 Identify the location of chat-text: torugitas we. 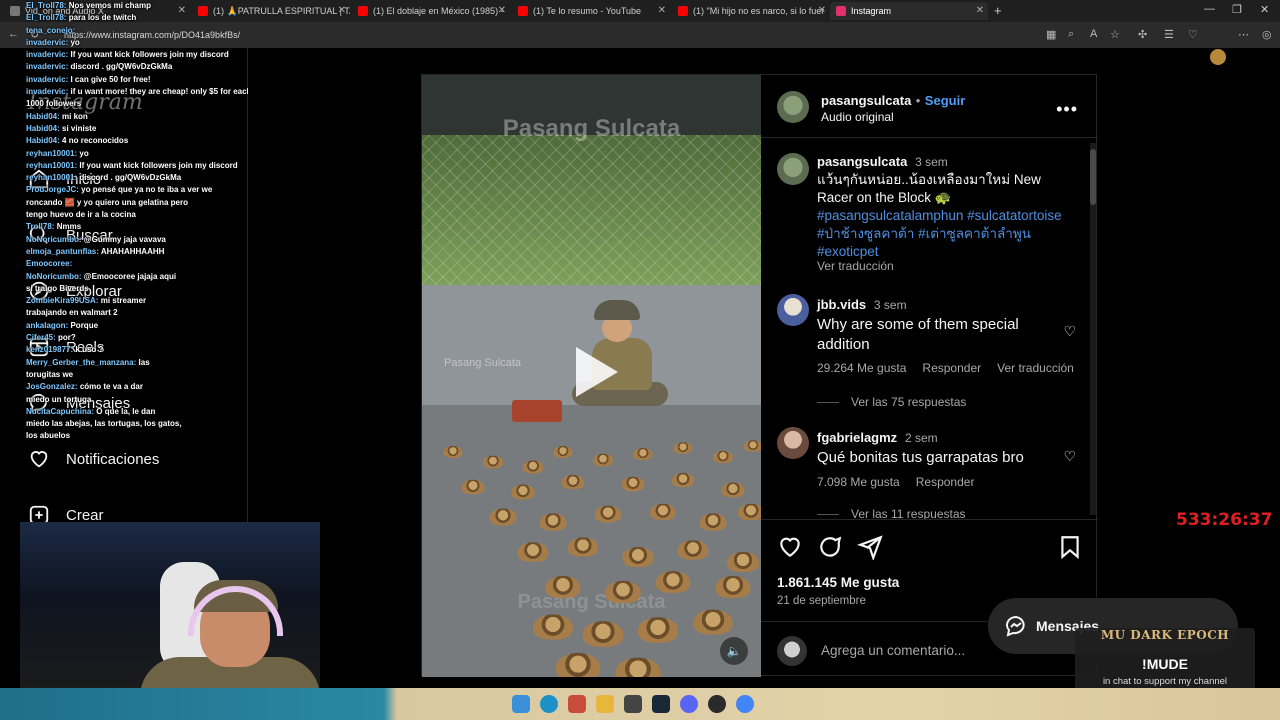
(50, 374).